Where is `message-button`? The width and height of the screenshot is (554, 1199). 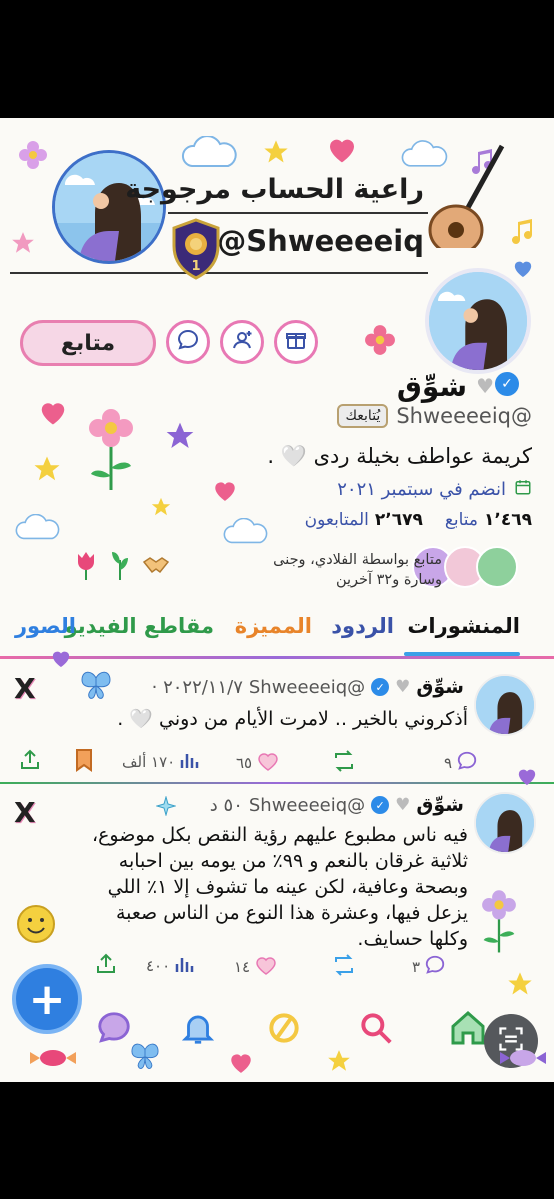 message-button is located at coordinates (188, 342).